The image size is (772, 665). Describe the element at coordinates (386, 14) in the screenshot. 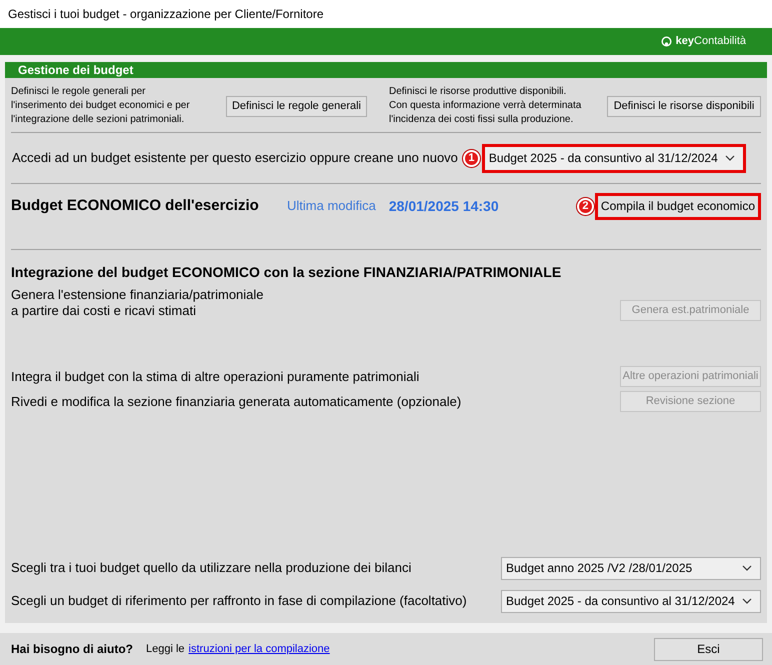

I see `window-title: Gestisci i tuoi budget - organizzazione per Cliente/Fornitore` at that location.